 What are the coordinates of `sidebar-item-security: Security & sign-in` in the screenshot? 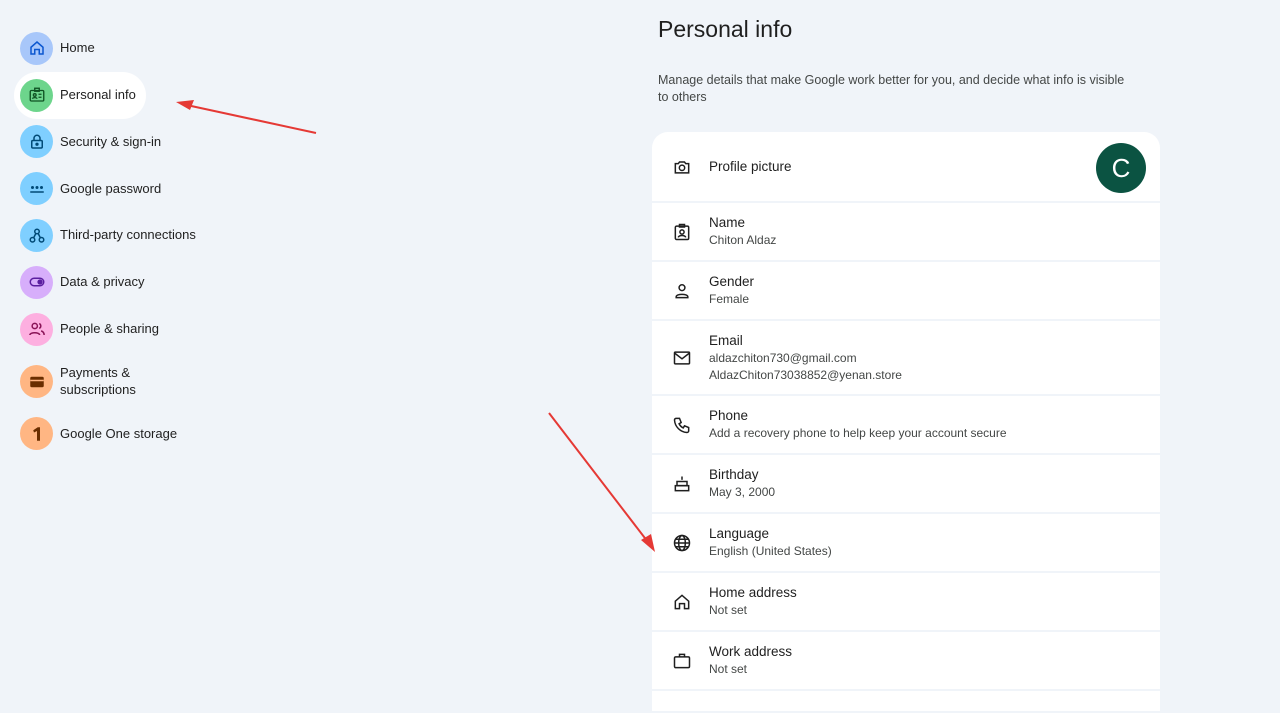 It's located at (114, 142).